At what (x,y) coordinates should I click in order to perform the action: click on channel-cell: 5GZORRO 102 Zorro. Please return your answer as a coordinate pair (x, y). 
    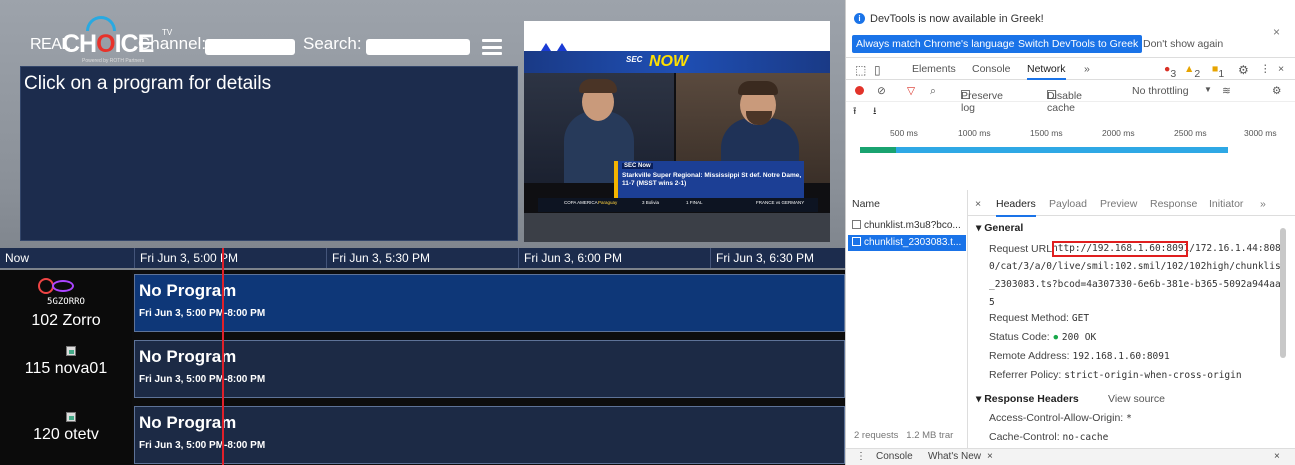
    Looking at the image, I should click on (66, 303).